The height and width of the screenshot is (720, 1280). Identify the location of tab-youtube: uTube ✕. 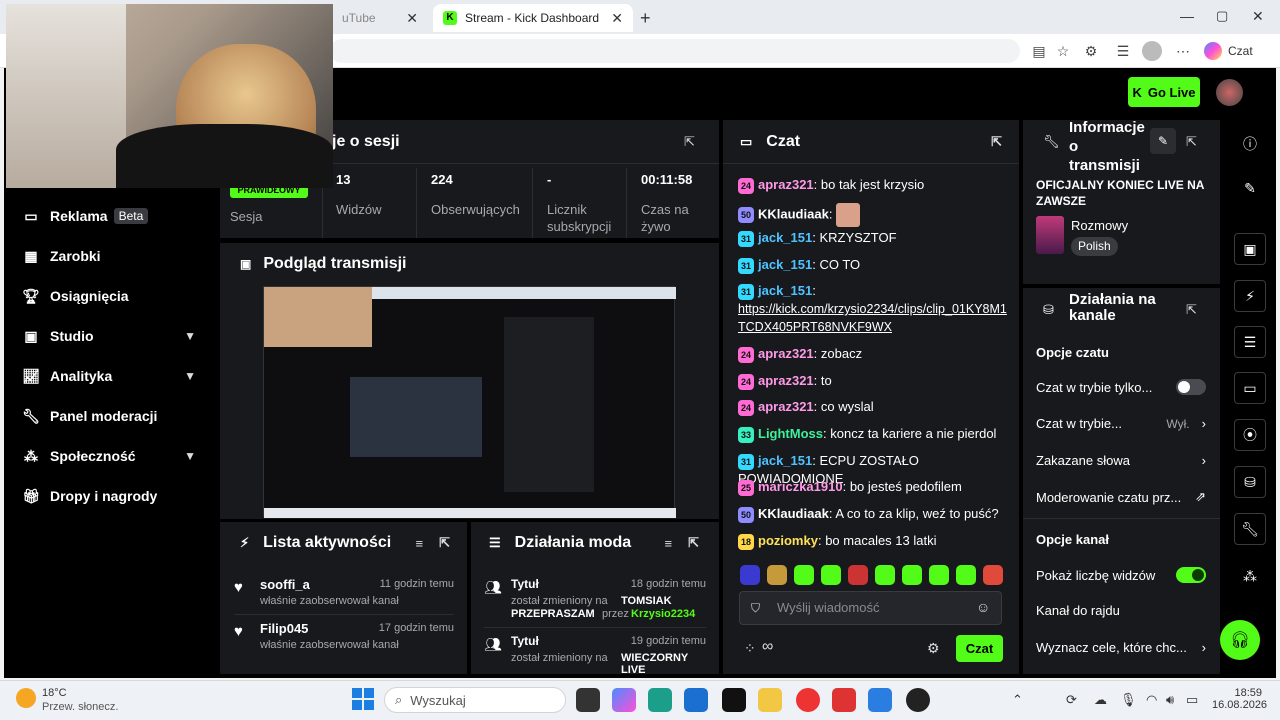
(380, 18).